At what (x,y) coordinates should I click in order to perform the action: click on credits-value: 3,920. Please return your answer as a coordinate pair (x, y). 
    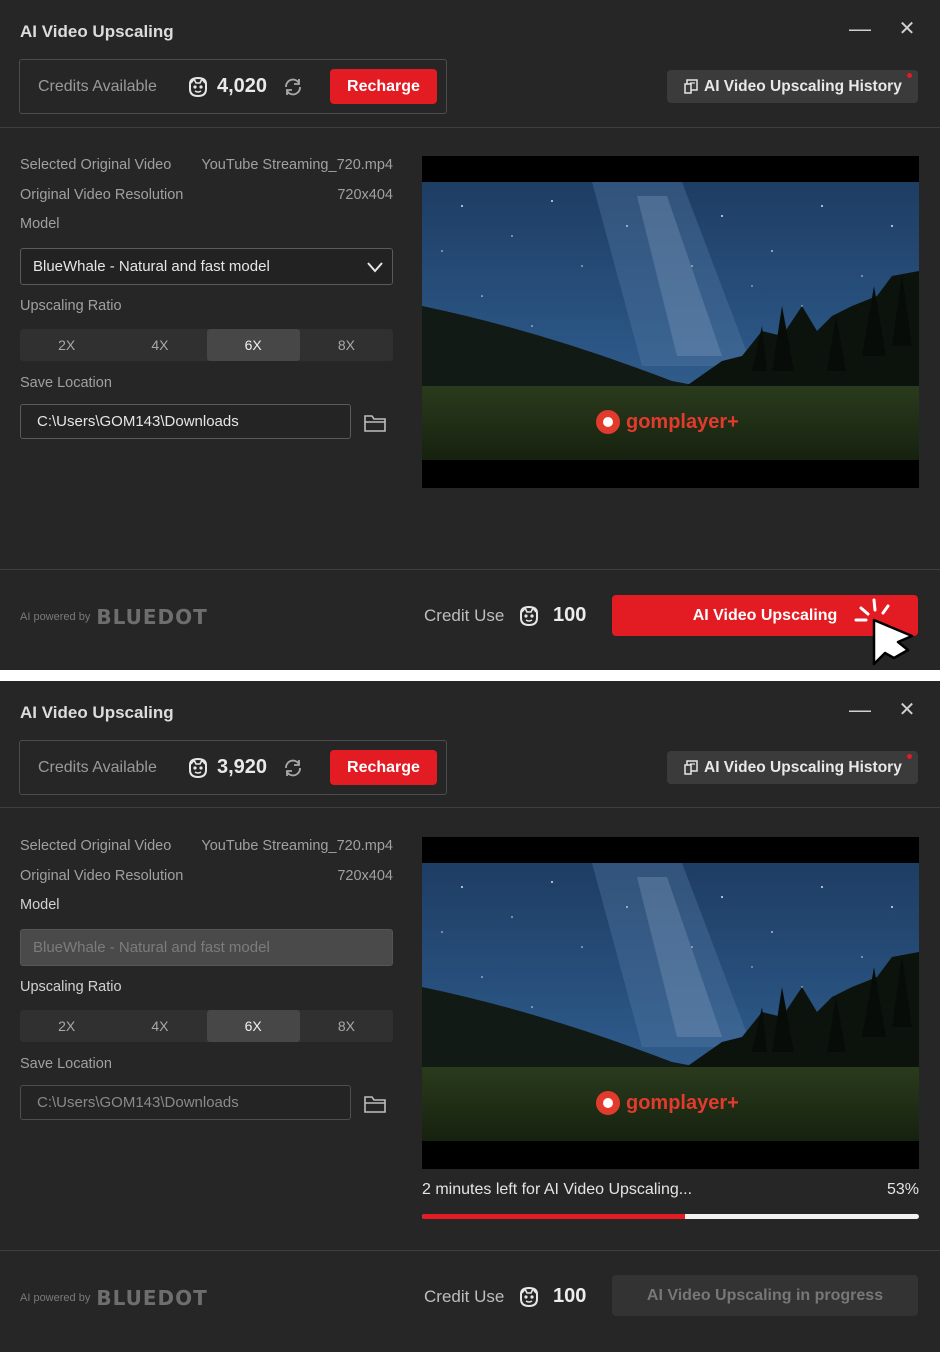
    Looking at the image, I should click on (242, 767).